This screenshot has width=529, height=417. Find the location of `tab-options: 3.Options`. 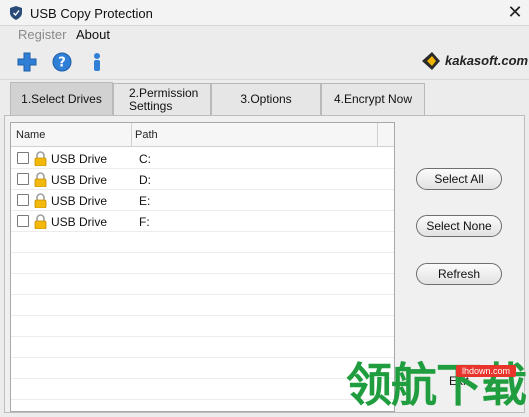

tab-options: 3.Options is located at coordinates (266, 99).